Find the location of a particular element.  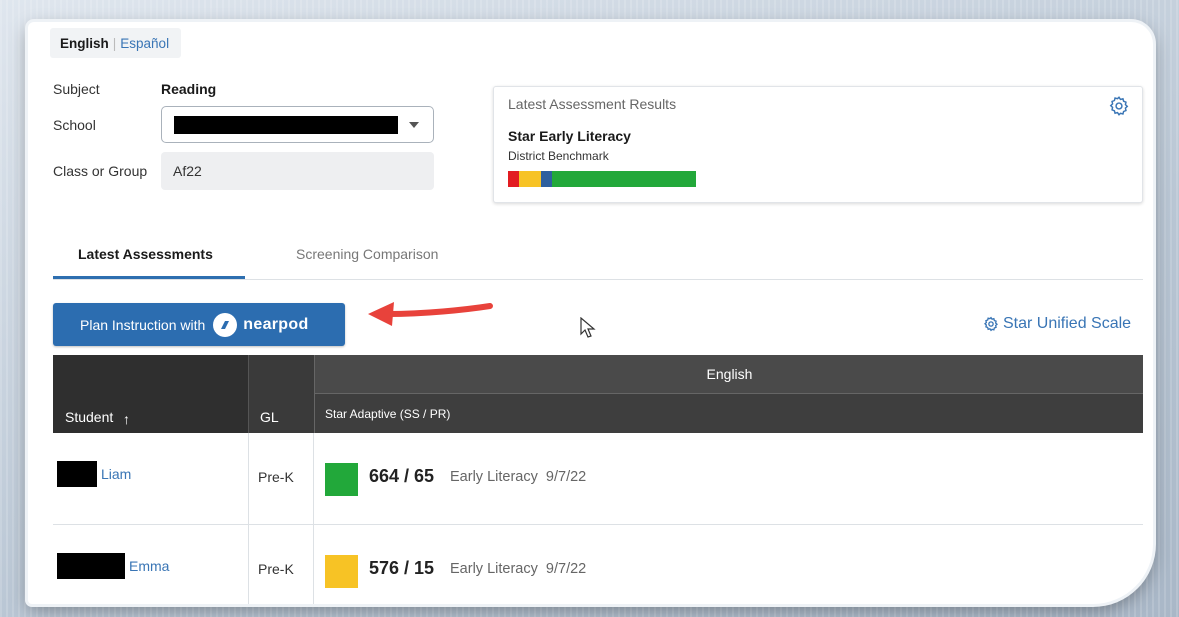

subject-label: Subject is located at coordinates (76, 89).